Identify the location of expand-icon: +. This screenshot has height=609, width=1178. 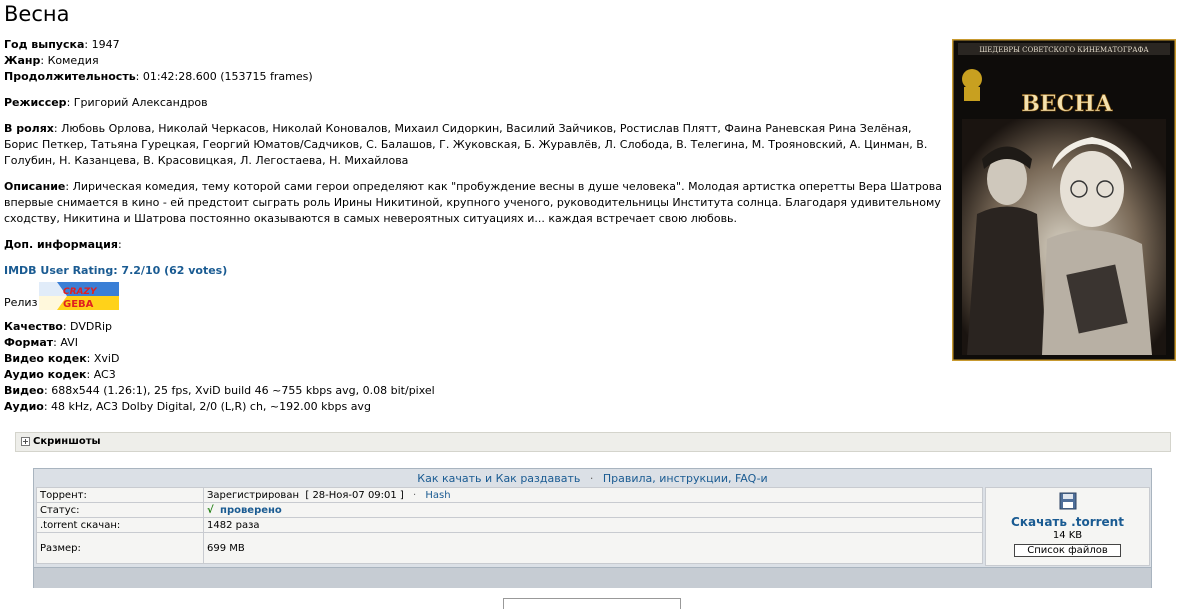
(25, 441).